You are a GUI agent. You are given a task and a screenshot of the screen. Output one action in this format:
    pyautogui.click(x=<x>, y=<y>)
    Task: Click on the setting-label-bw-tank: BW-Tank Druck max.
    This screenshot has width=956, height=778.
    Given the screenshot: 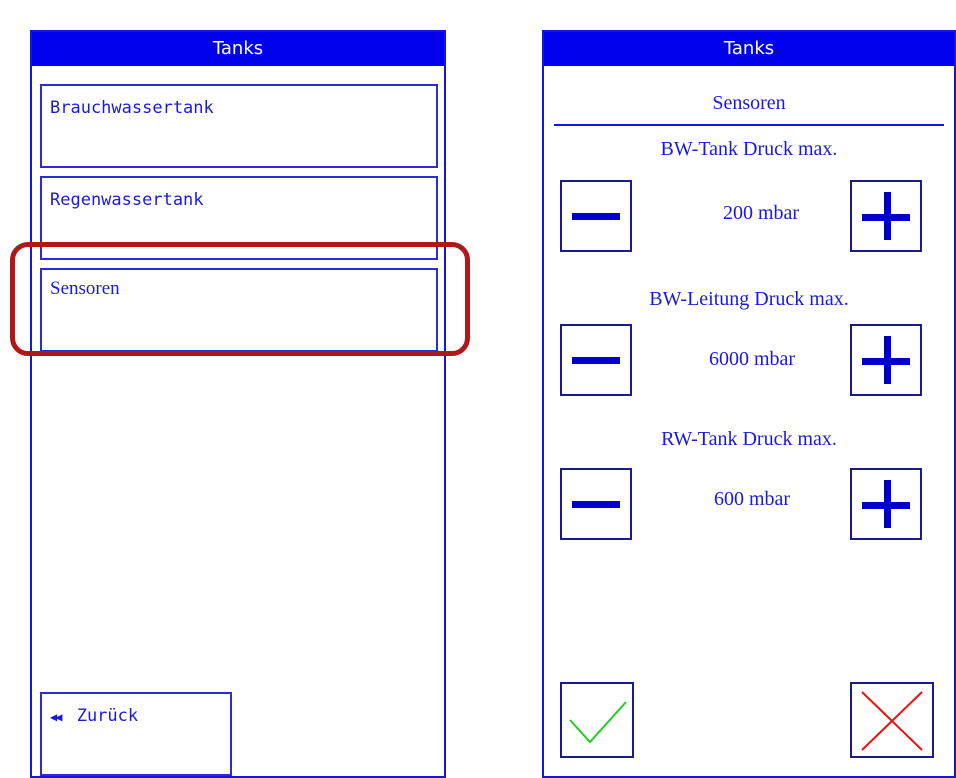 What is the action you would take?
    pyautogui.click(x=749, y=149)
    